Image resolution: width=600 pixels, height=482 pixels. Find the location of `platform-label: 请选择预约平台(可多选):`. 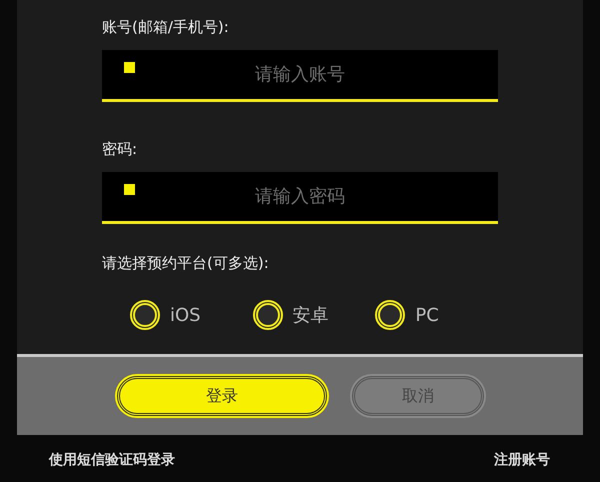

platform-label: 请选择预约平台(可多选): is located at coordinates (185, 263).